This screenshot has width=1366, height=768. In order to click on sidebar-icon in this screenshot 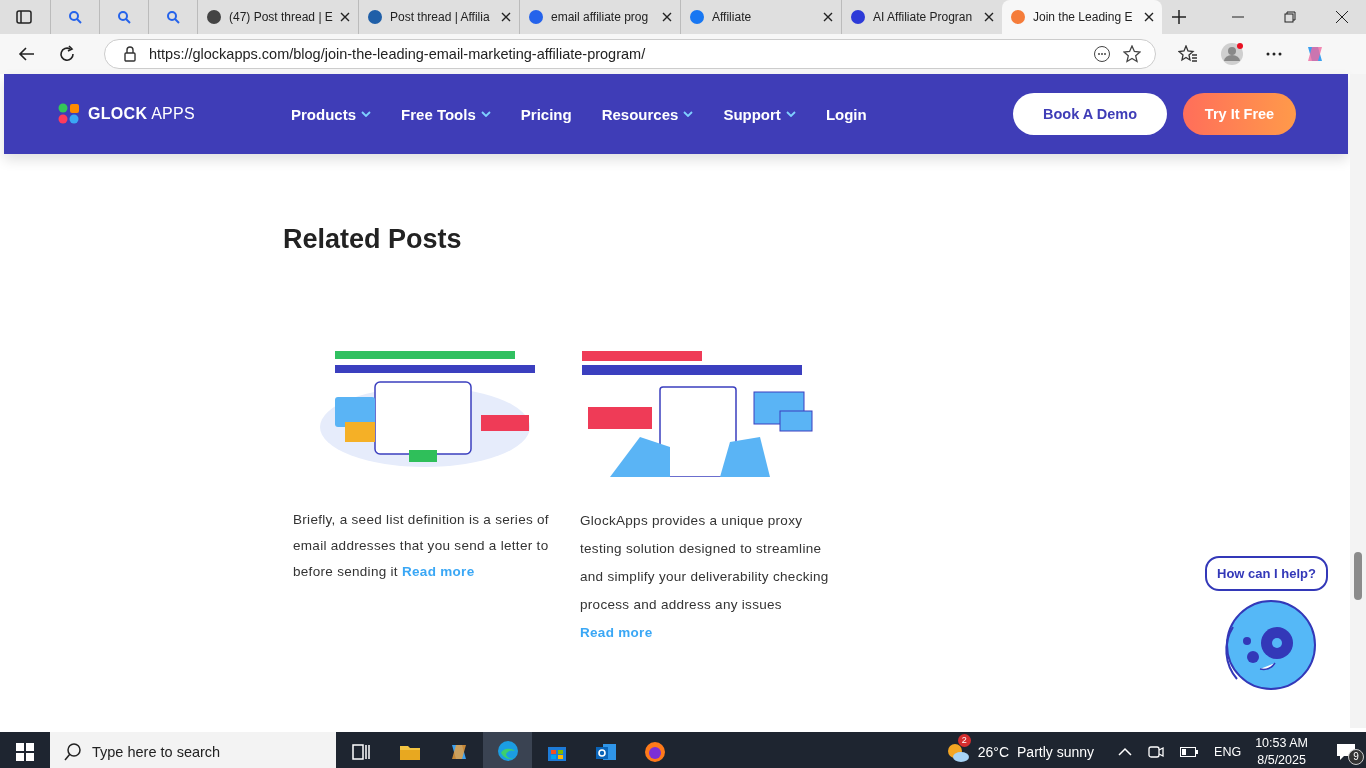, I will do `click(24, 17)`.